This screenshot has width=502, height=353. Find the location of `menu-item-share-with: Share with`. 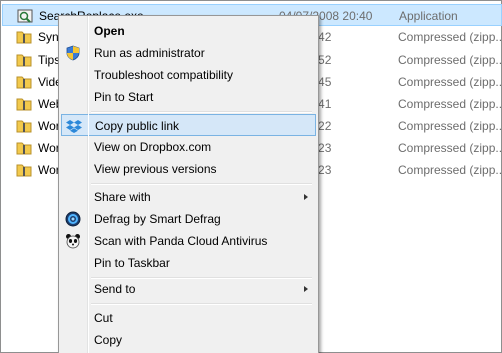

menu-item-share-with: Share with is located at coordinates (188, 197).